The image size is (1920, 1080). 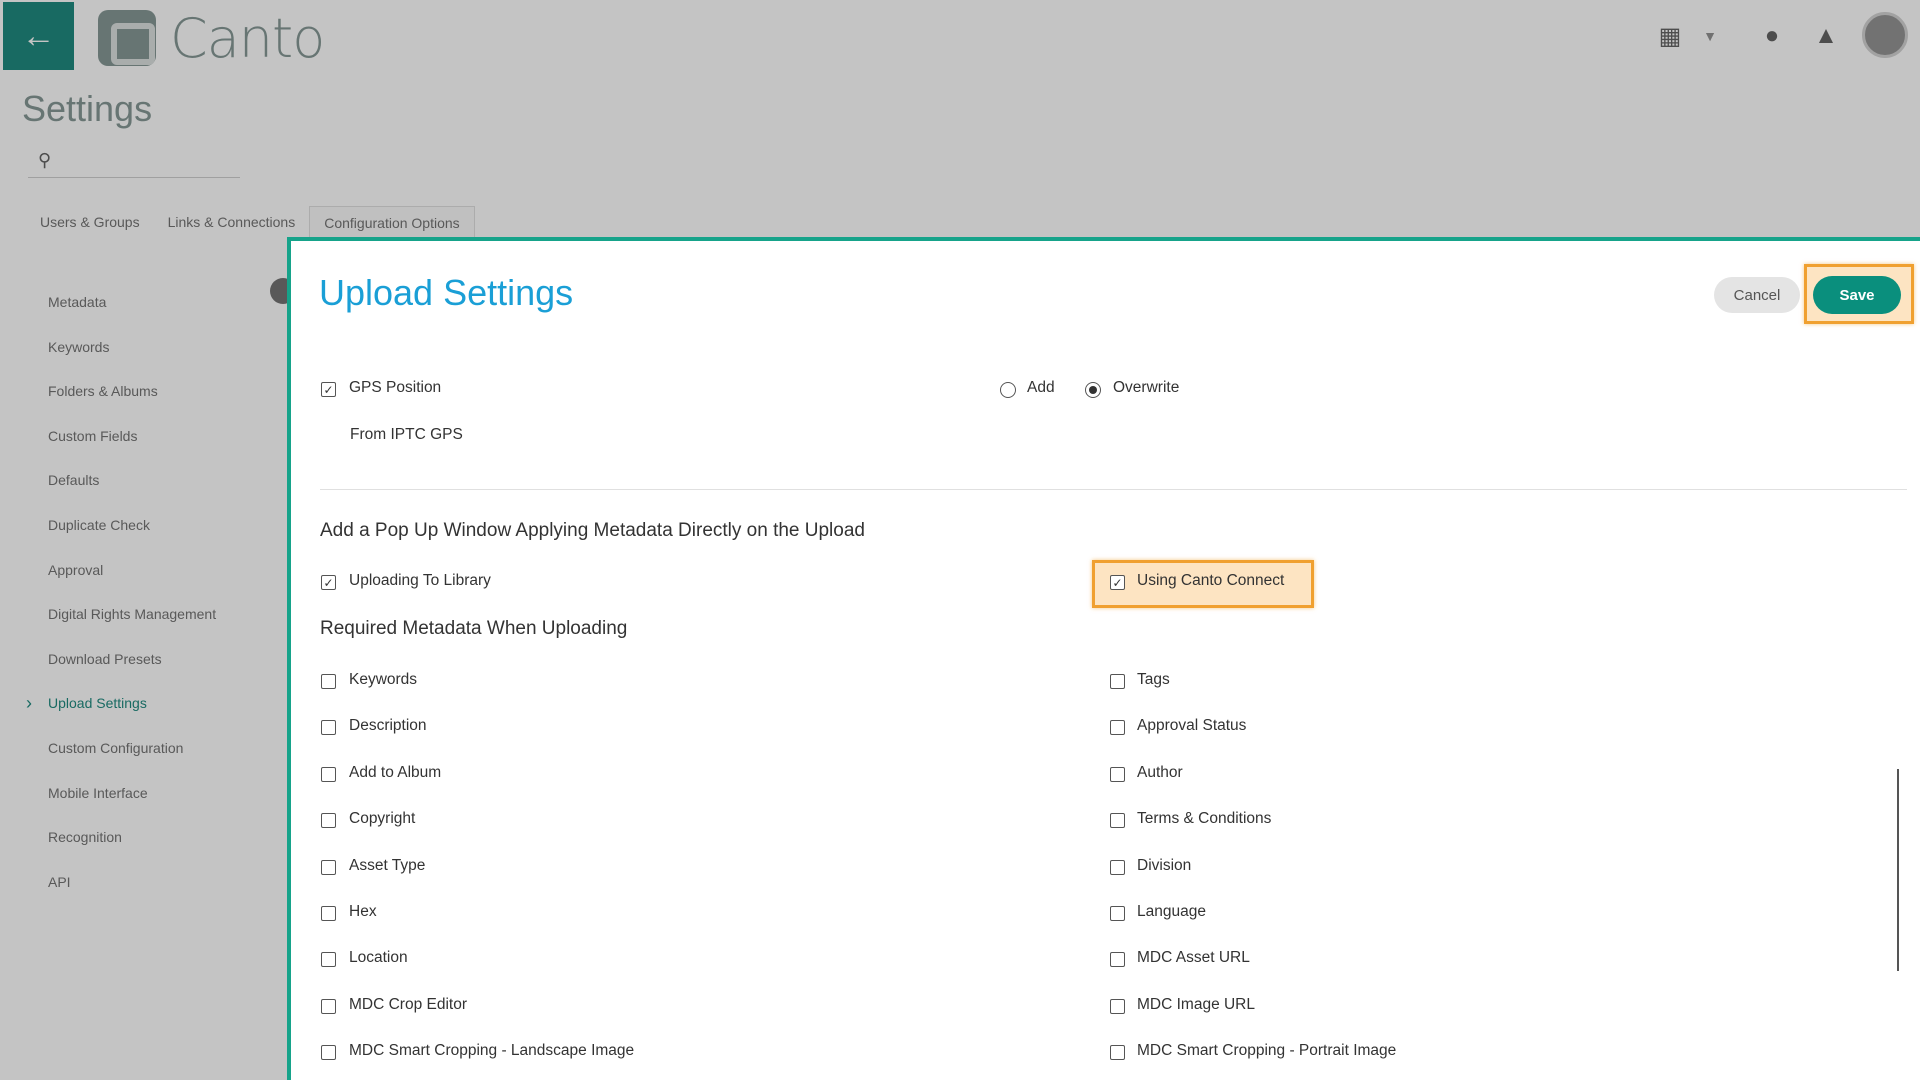 What do you see at coordinates (395, 387) in the screenshot?
I see `gps-position-label: GPS Position` at bounding box center [395, 387].